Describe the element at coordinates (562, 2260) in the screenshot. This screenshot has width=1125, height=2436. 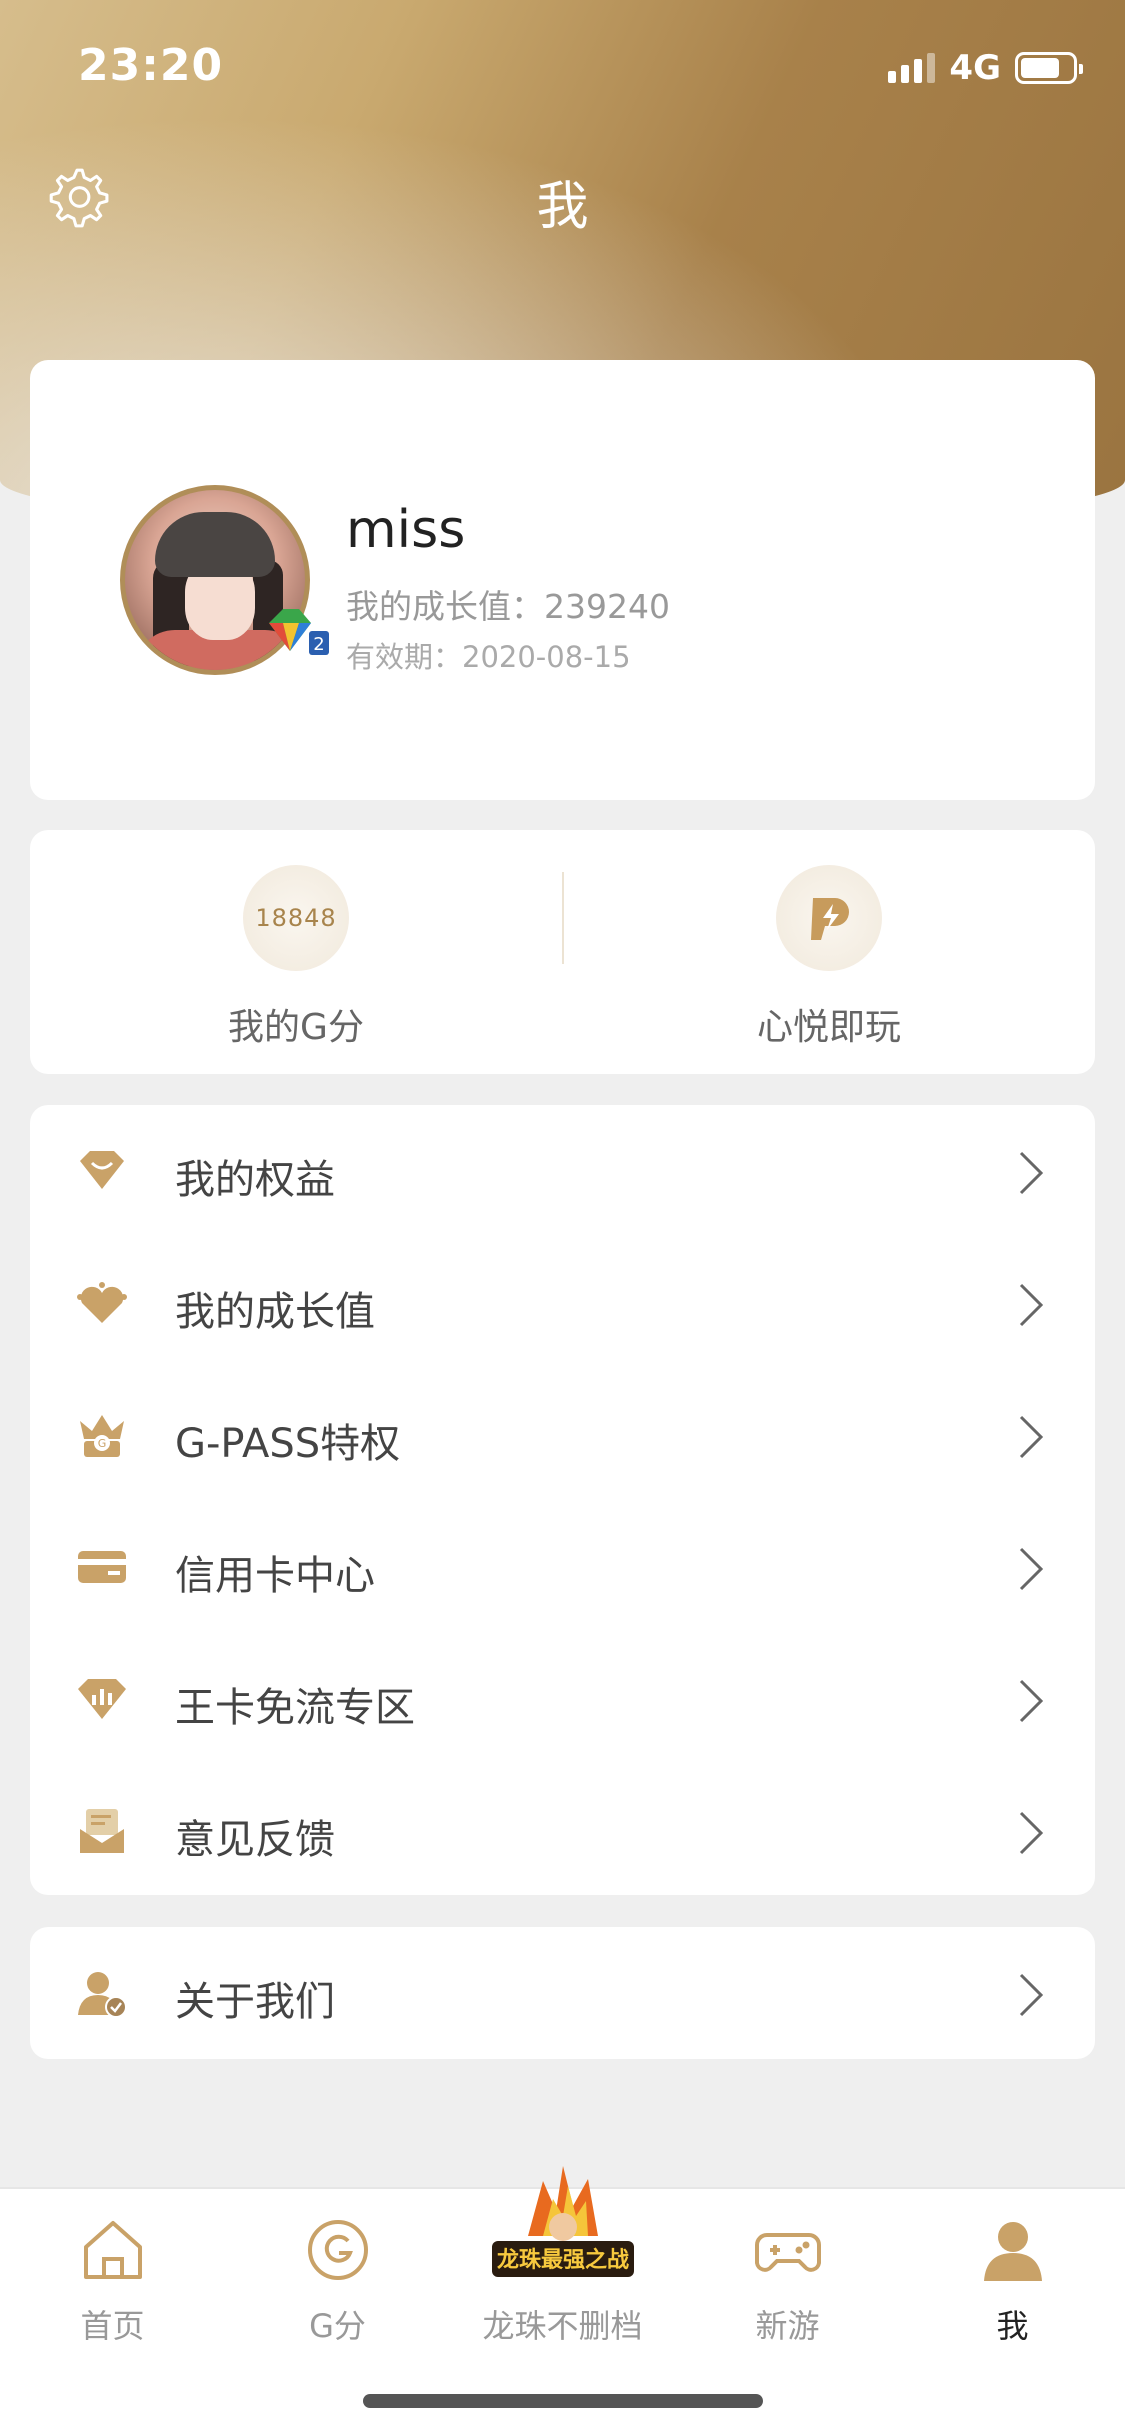
I see `svg-text: 龙珠最强之战` at that location.